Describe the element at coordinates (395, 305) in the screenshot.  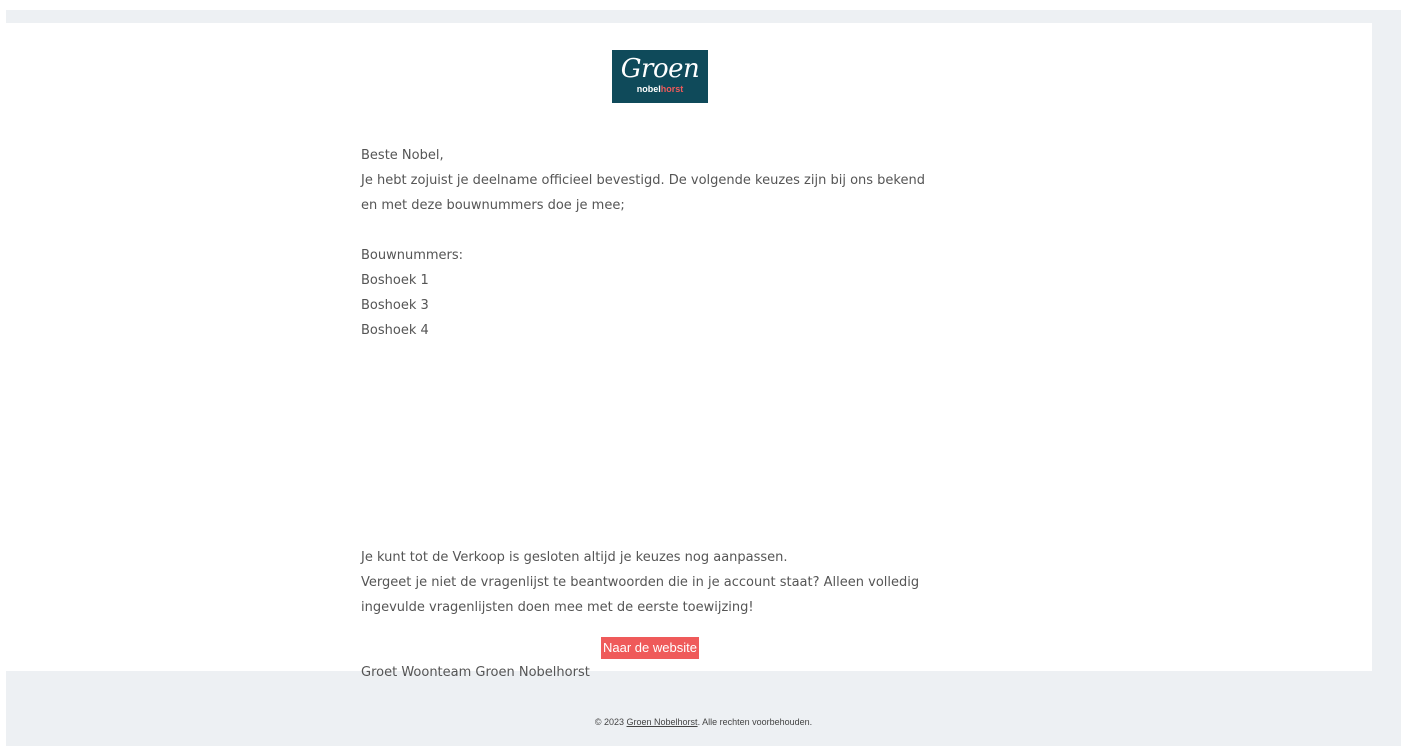
I see `bouwnummer-item: Boshoek 3` at that location.